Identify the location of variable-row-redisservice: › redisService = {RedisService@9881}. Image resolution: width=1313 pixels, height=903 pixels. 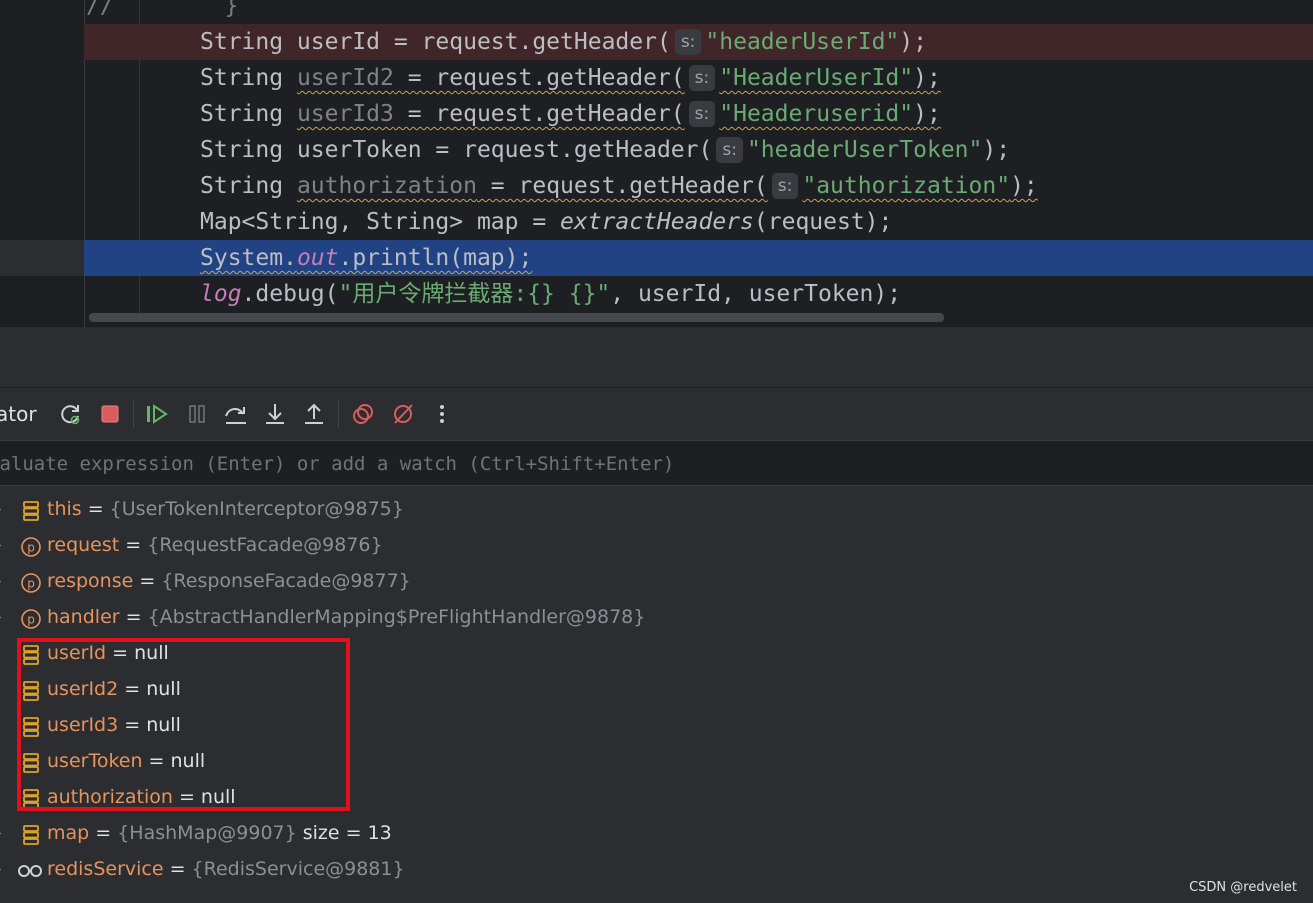
(656, 869).